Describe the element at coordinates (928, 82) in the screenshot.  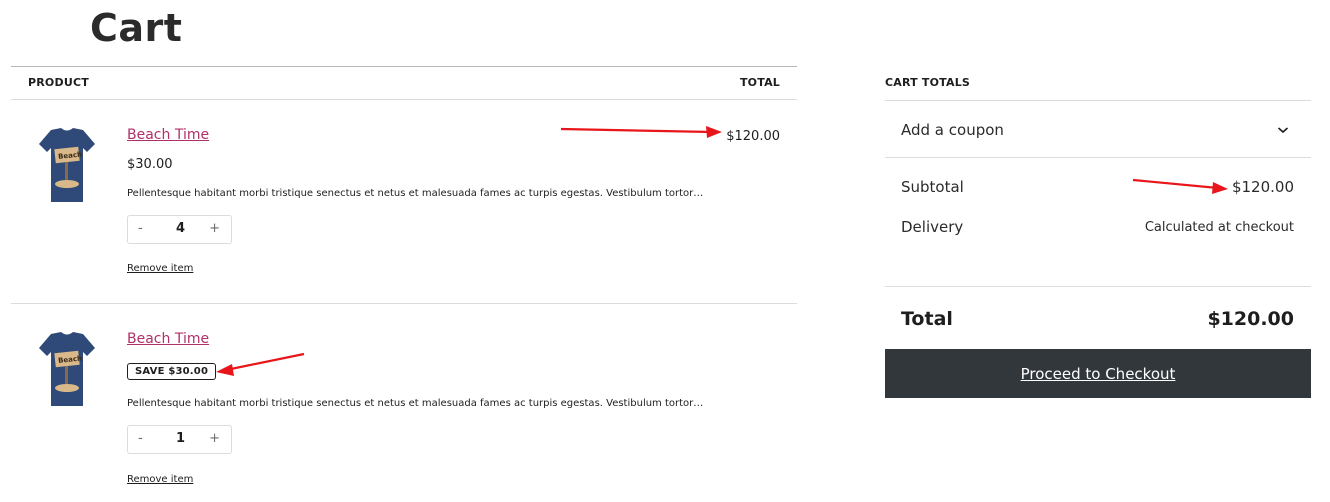
I see `cart-totals-header: CART TOTALS` at that location.